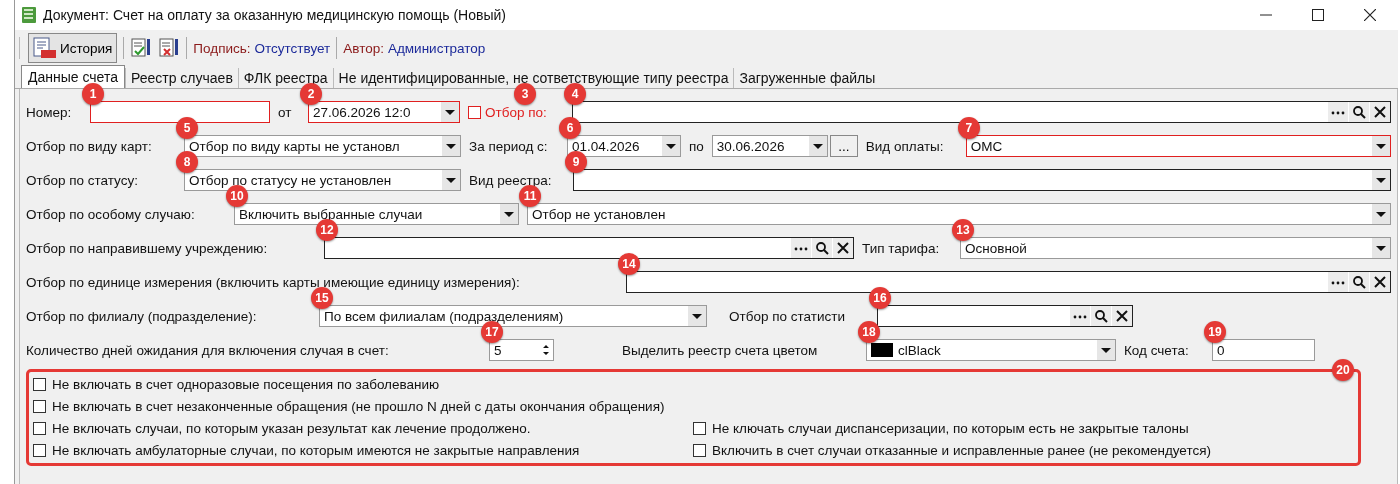 The height and width of the screenshot is (484, 1400). Describe the element at coordinates (376, 214) in the screenshot. I see `combo-box: Включить выбранные случаи` at that location.